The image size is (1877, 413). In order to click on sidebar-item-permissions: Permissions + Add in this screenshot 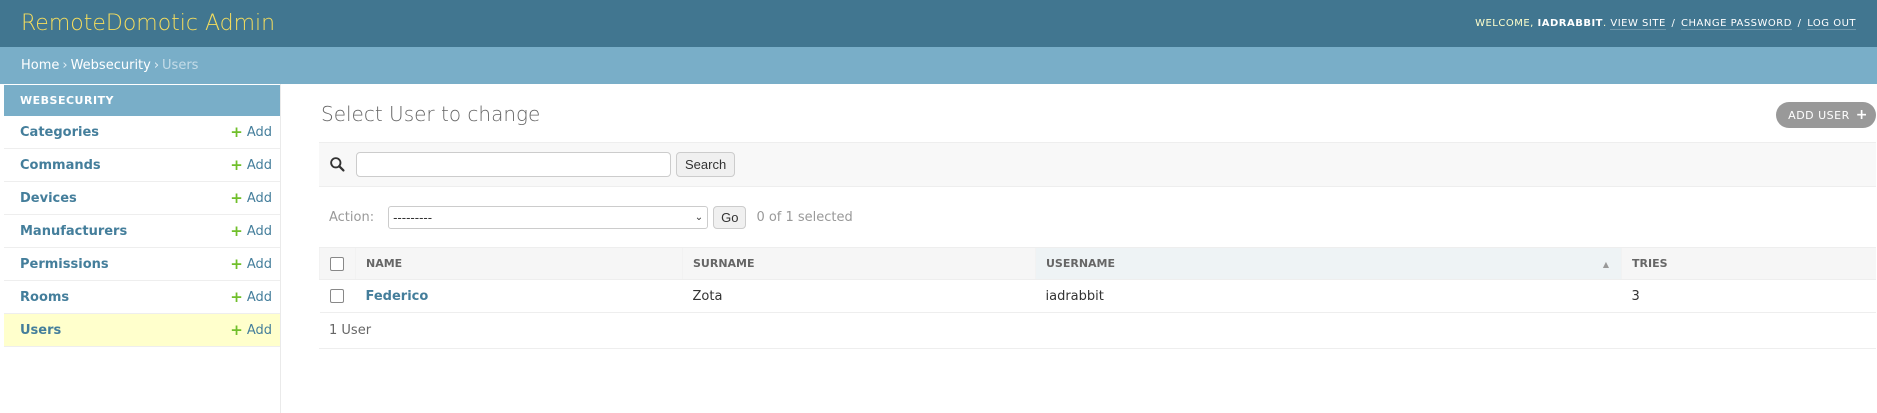, I will do `click(142, 264)`.